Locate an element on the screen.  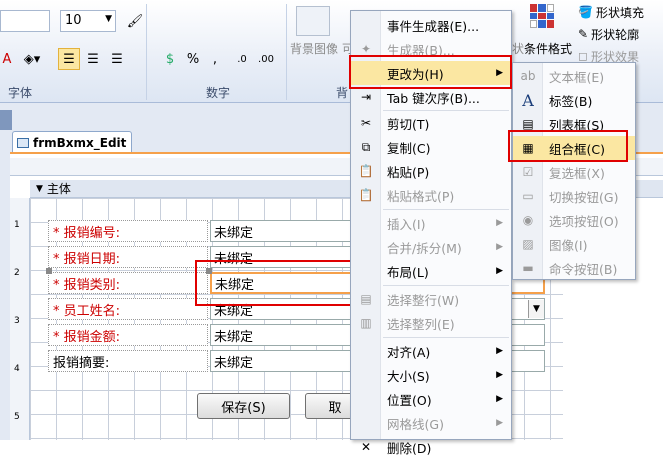
paste-format-icon: 📋 is located at coordinates (366, 195).